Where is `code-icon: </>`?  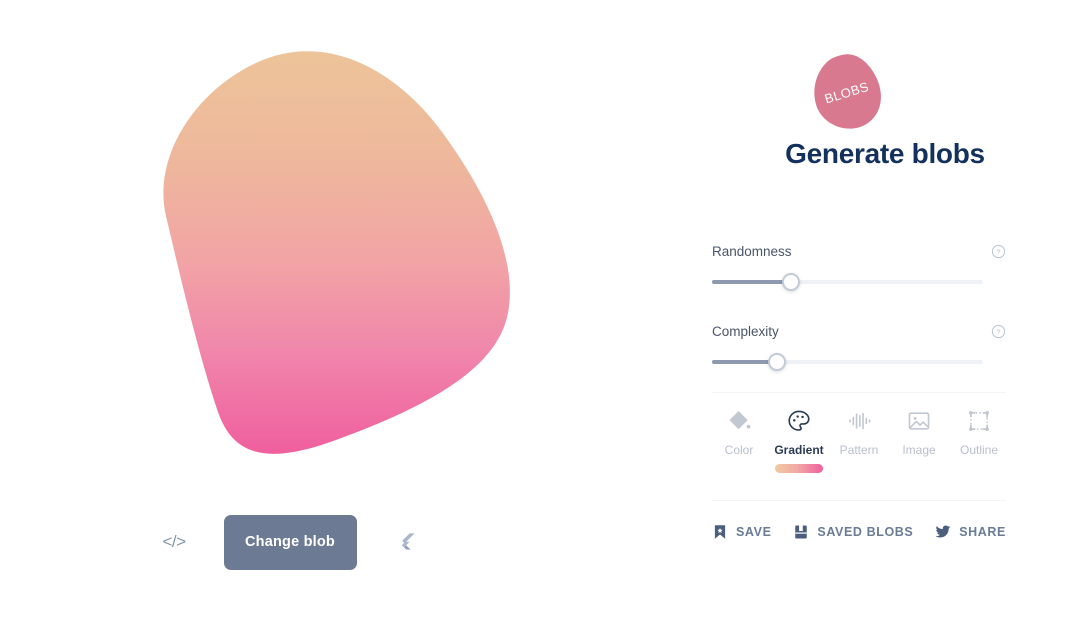 code-icon: </> is located at coordinates (174, 542).